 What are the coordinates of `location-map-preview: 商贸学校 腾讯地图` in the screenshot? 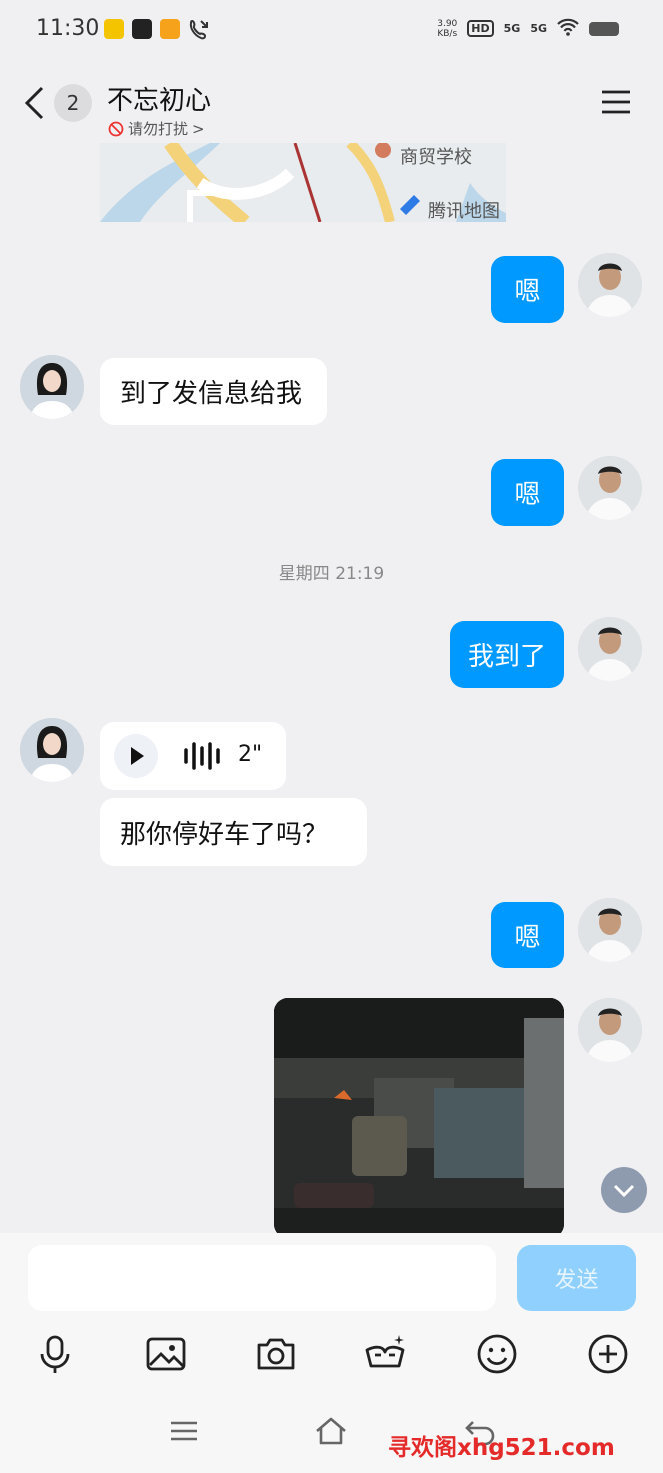 It's located at (303, 182).